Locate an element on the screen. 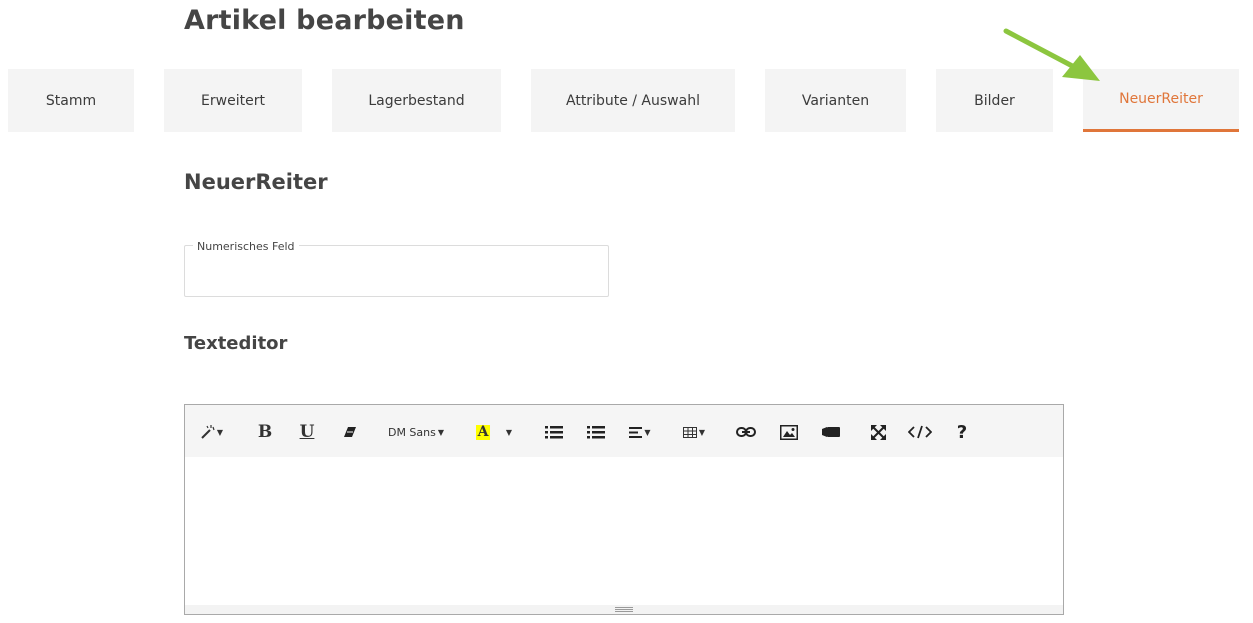 This screenshot has width=1253, height=623. link-button is located at coordinates (746, 432).